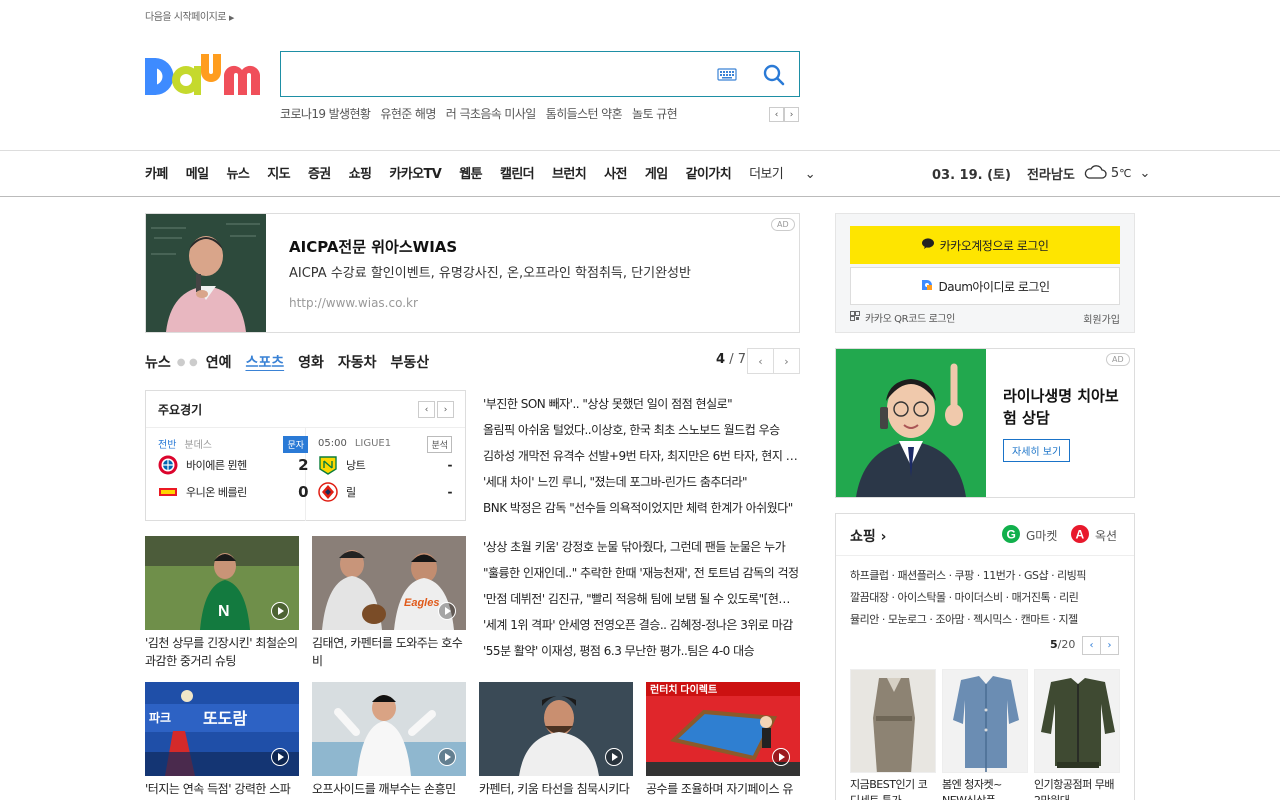 Image resolution: width=1280 pixels, height=800 pixels. Describe the element at coordinates (225, 718) in the screenshot. I see `svg-text: 또도람` at that location.